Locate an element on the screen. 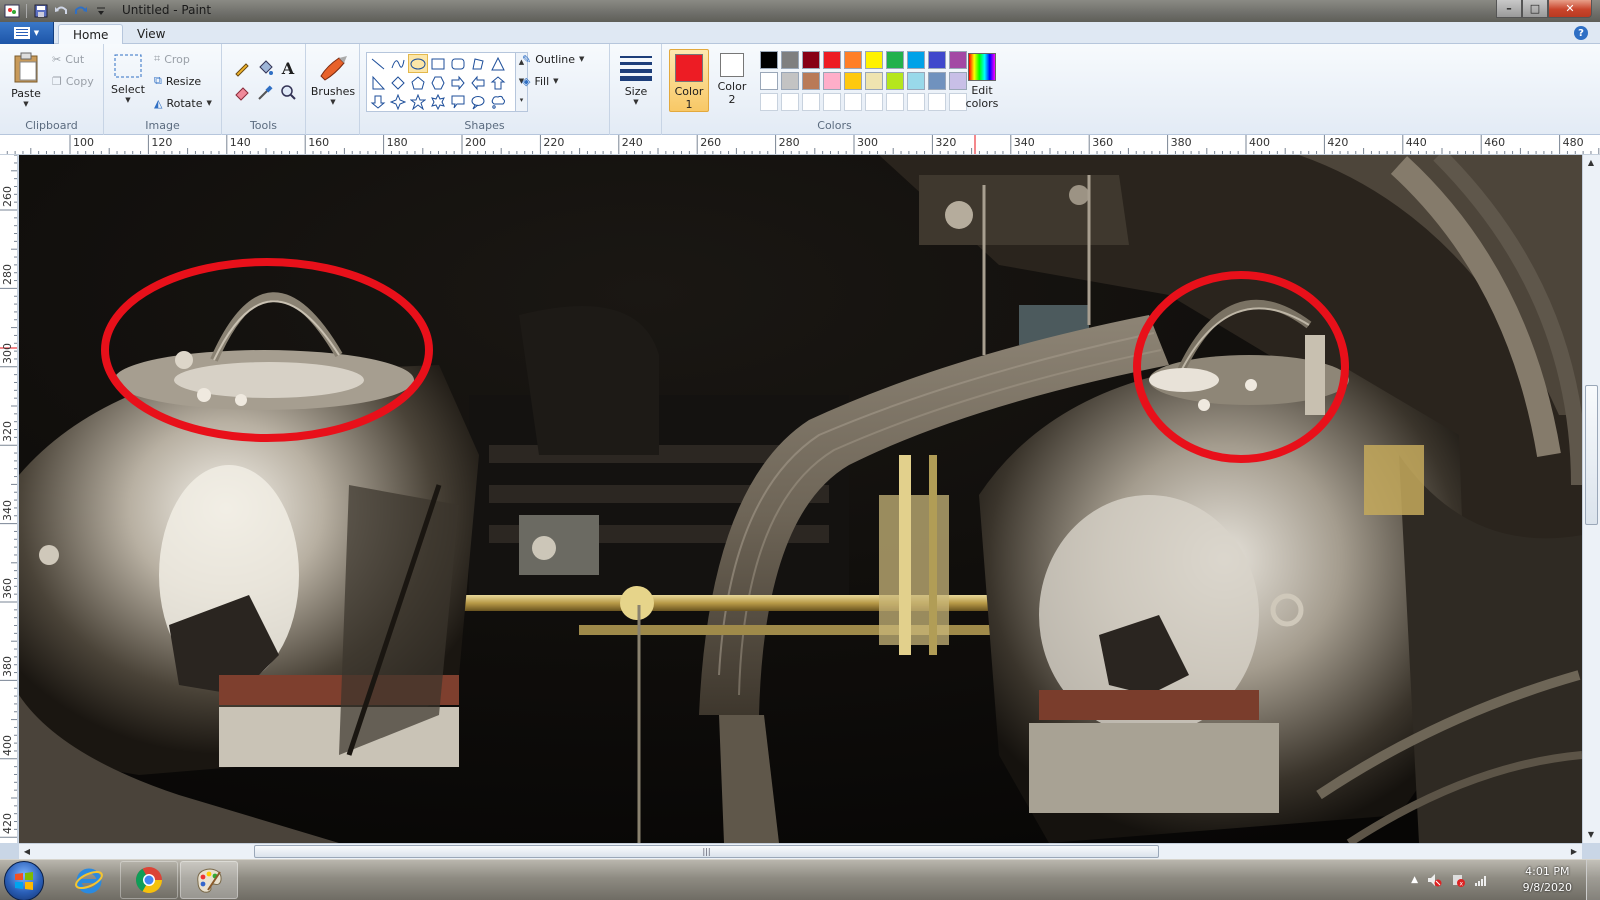  color1-button: Color 1 is located at coordinates (689, 80).